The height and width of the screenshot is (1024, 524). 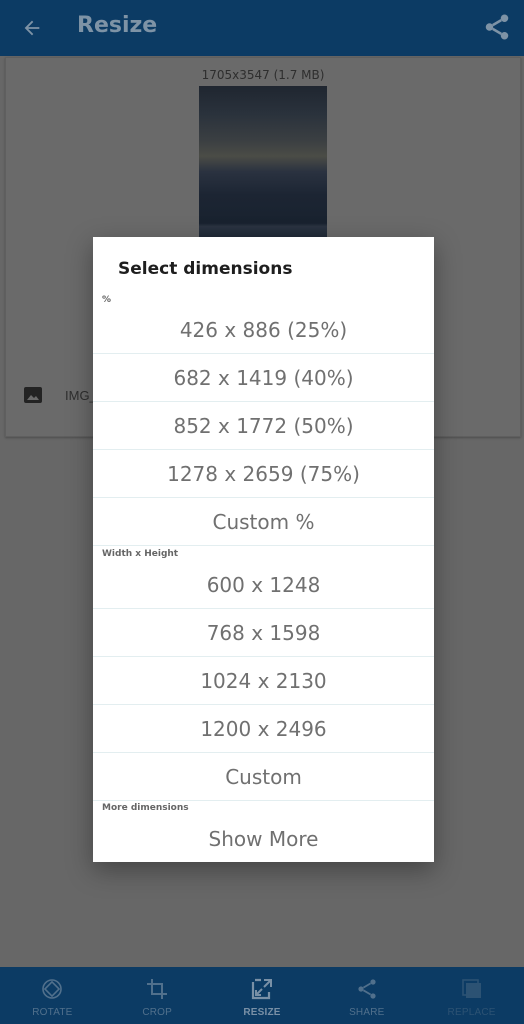 I want to click on nav-replace: REPLACE, so click(x=471, y=995).